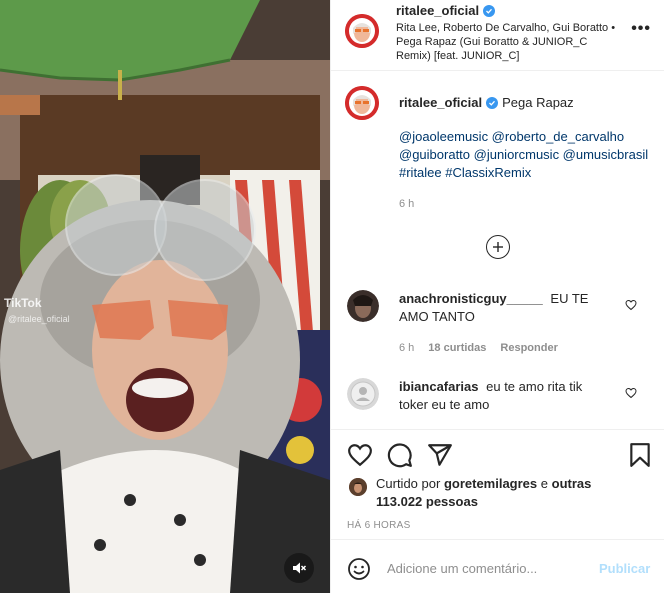  Describe the element at coordinates (437, 10) in the screenshot. I see `author-username: ritalee_oficial` at that location.